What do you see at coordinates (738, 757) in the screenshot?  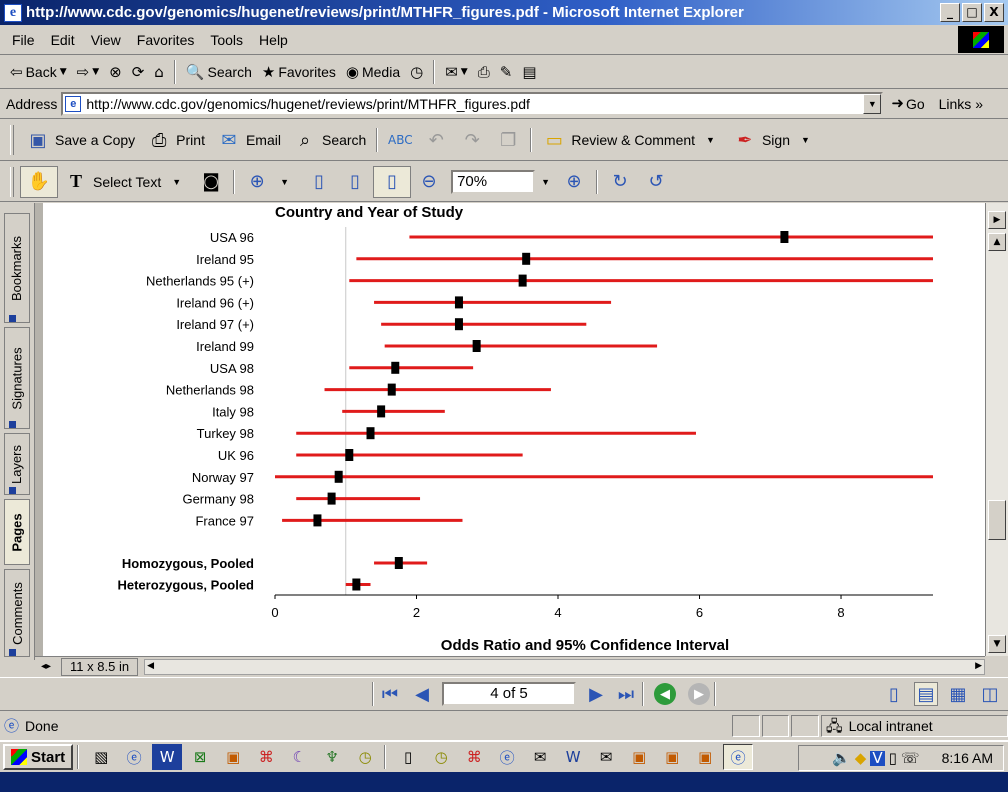 I see `task-ie-active-icon: ⓔ` at bounding box center [738, 757].